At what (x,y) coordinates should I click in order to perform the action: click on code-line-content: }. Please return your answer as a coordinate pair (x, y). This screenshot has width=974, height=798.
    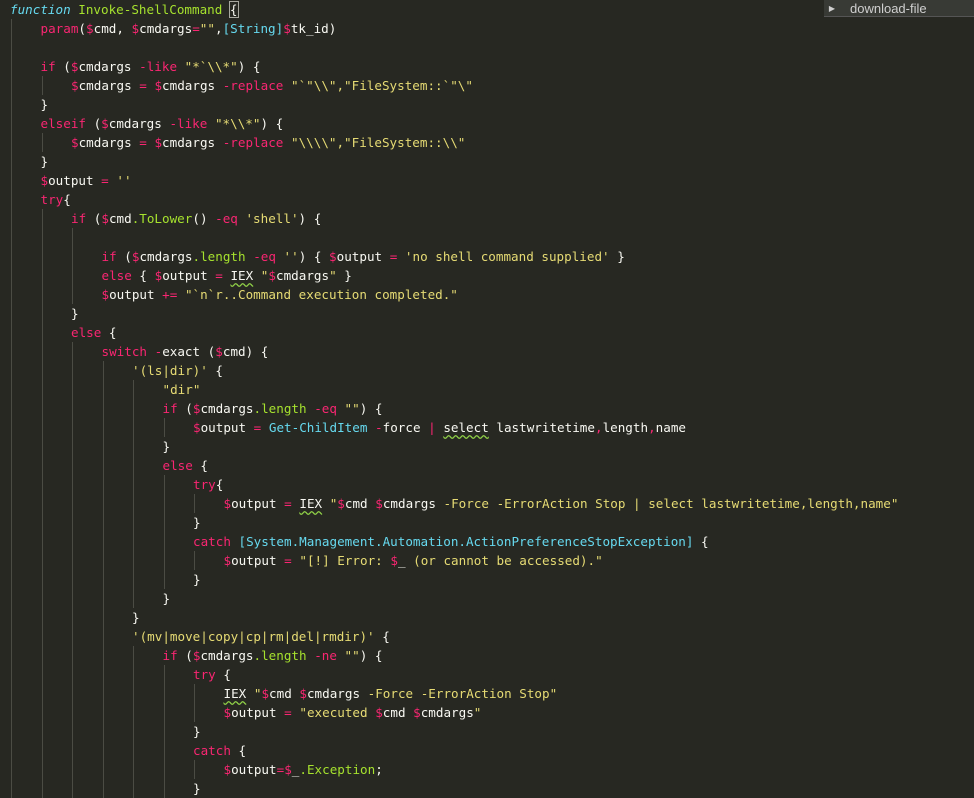
    Looking at the image, I should click on (197, 522).